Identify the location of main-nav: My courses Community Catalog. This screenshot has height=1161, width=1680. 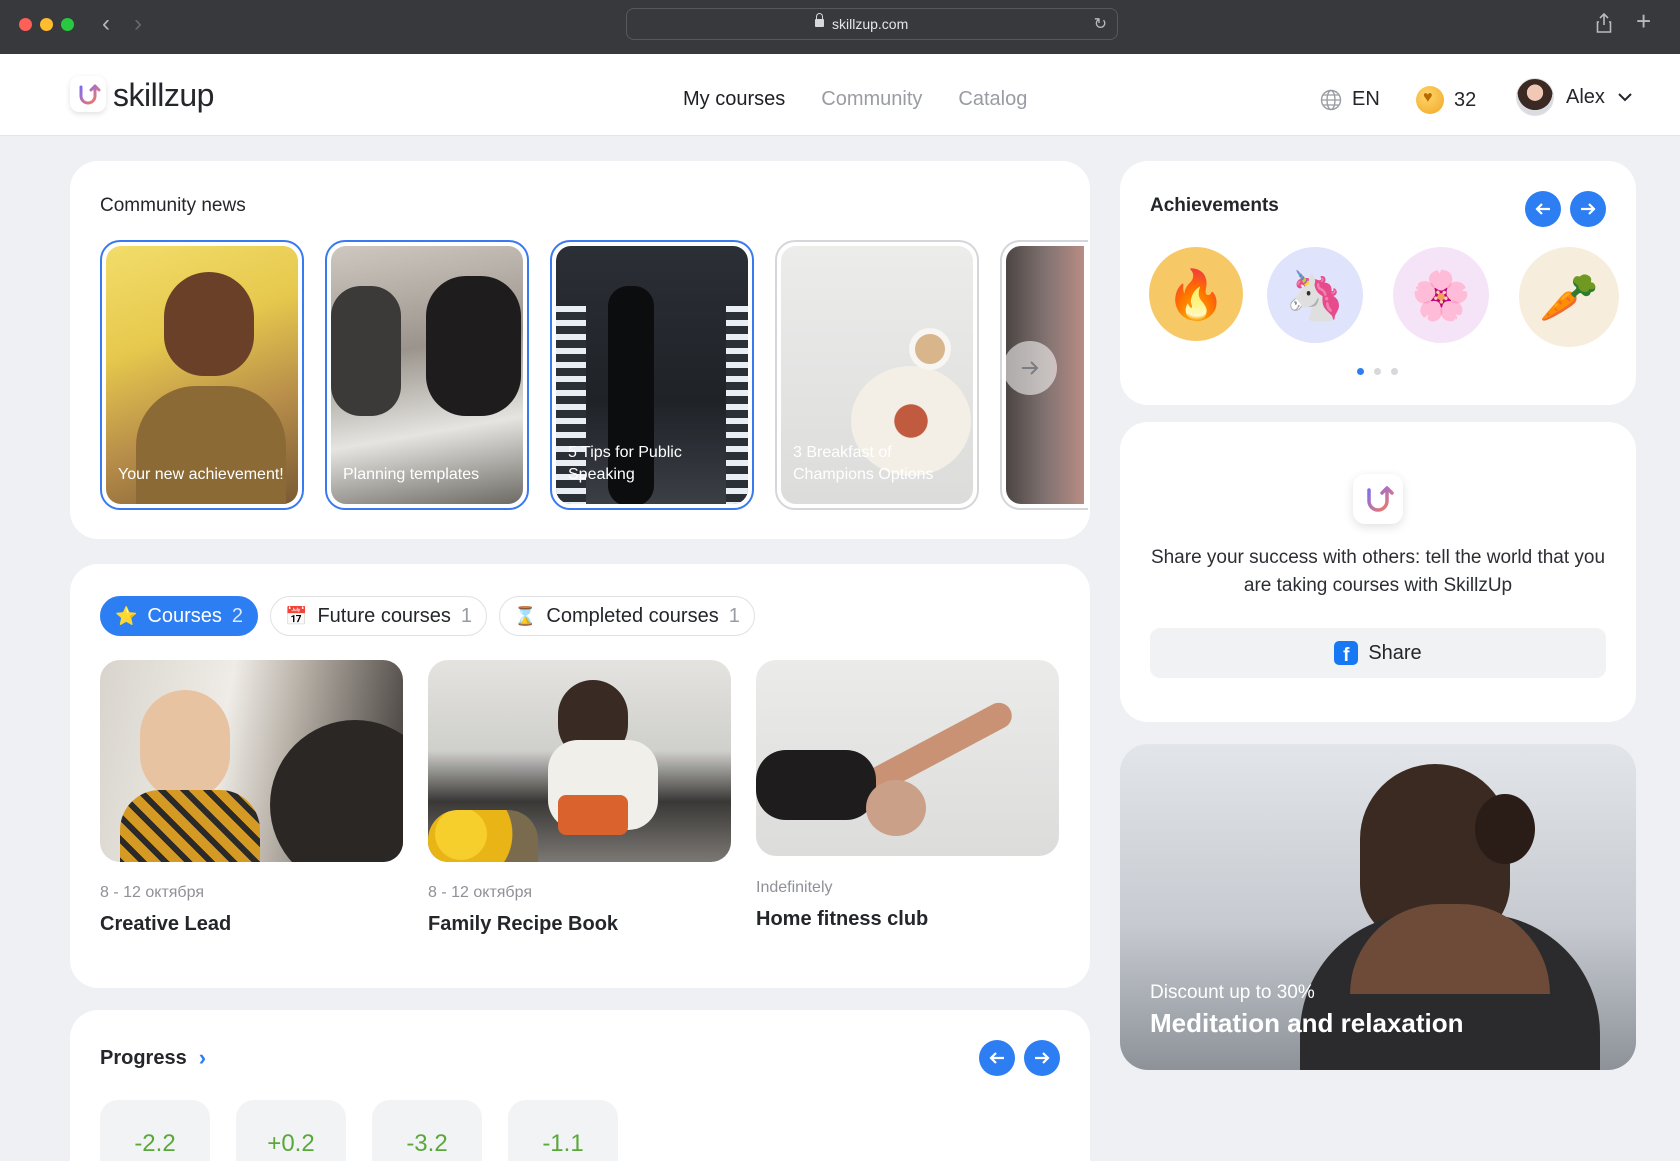
(855, 99).